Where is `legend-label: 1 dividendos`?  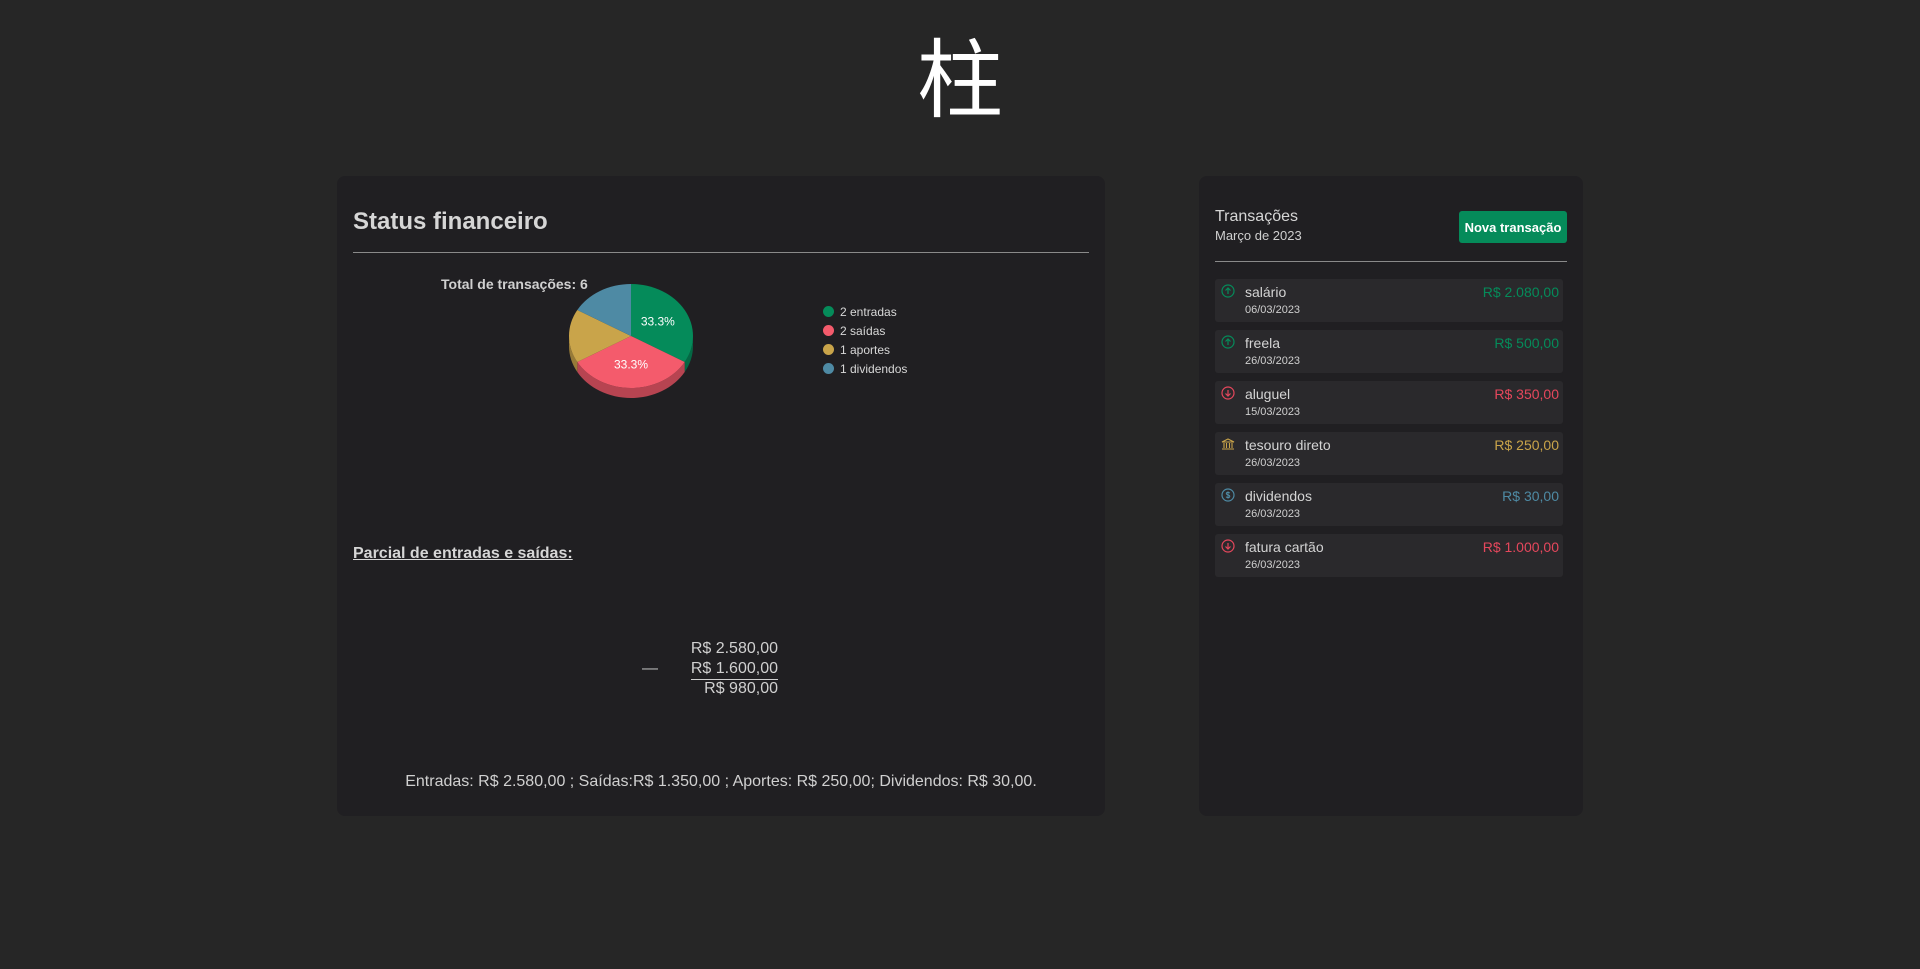 legend-label: 1 dividendos is located at coordinates (874, 368).